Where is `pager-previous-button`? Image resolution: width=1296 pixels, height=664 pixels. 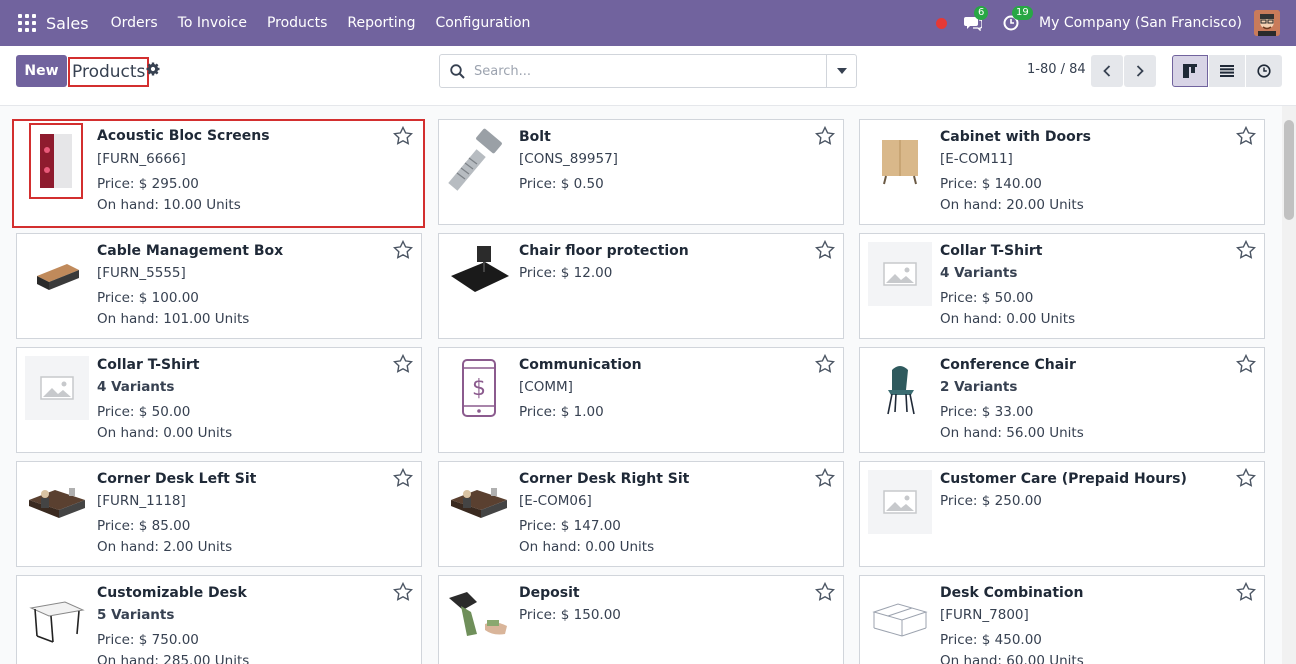 pager-previous-button is located at coordinates (1107, 71).